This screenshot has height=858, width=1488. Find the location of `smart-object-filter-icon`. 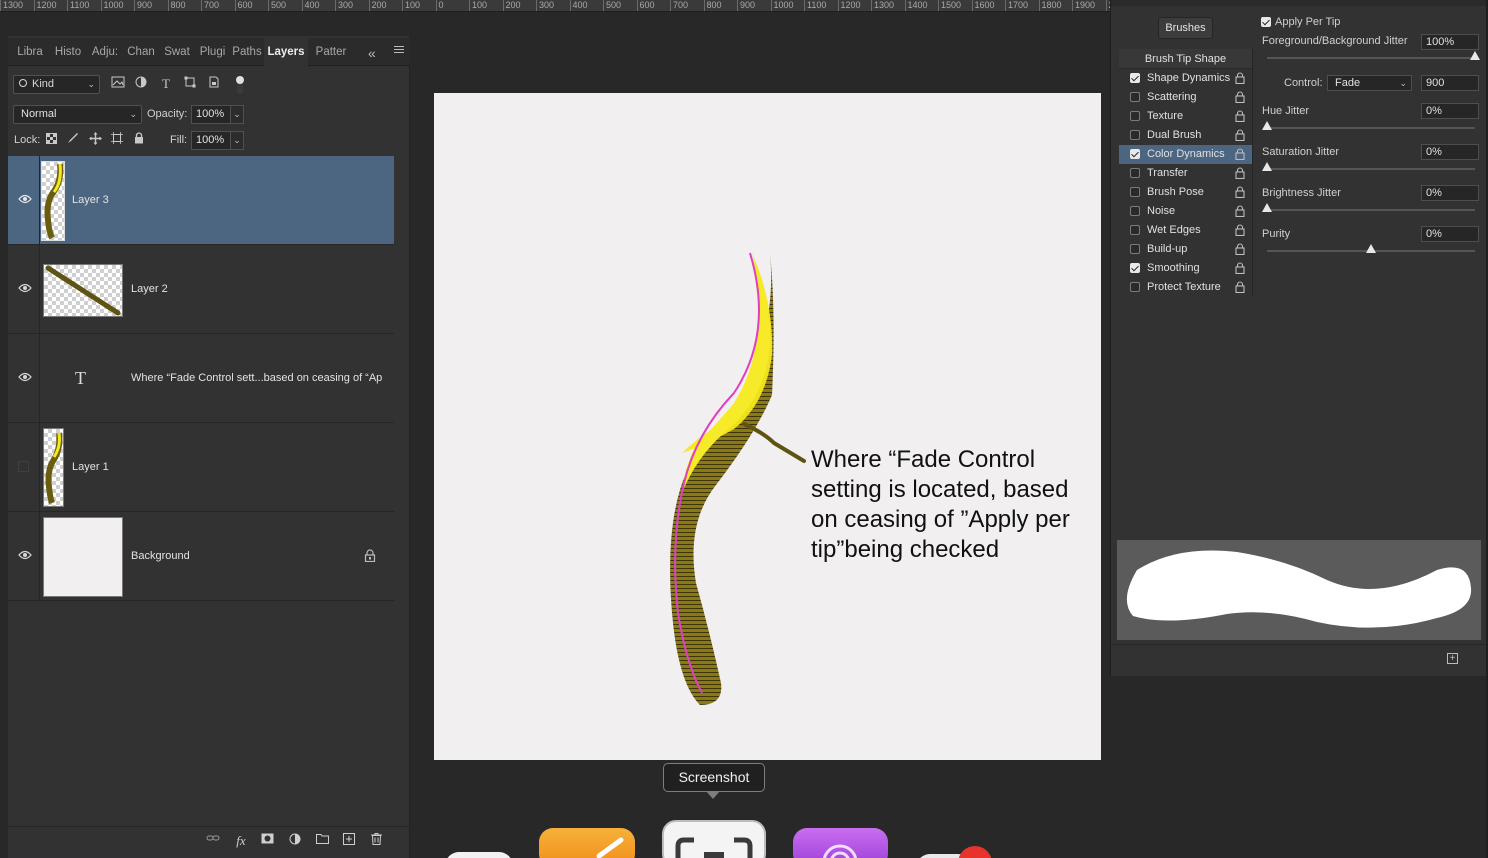

smart-object-filter-icon is located at coordinates (214, 84).